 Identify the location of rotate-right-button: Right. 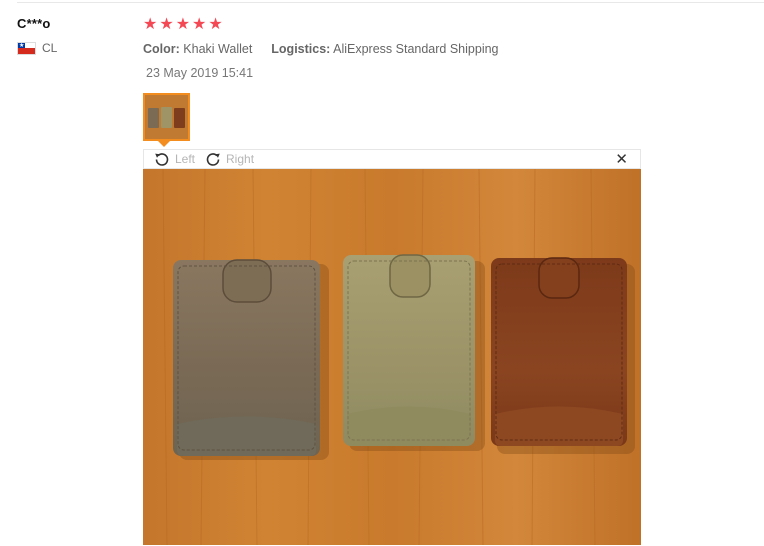
(229, 159).